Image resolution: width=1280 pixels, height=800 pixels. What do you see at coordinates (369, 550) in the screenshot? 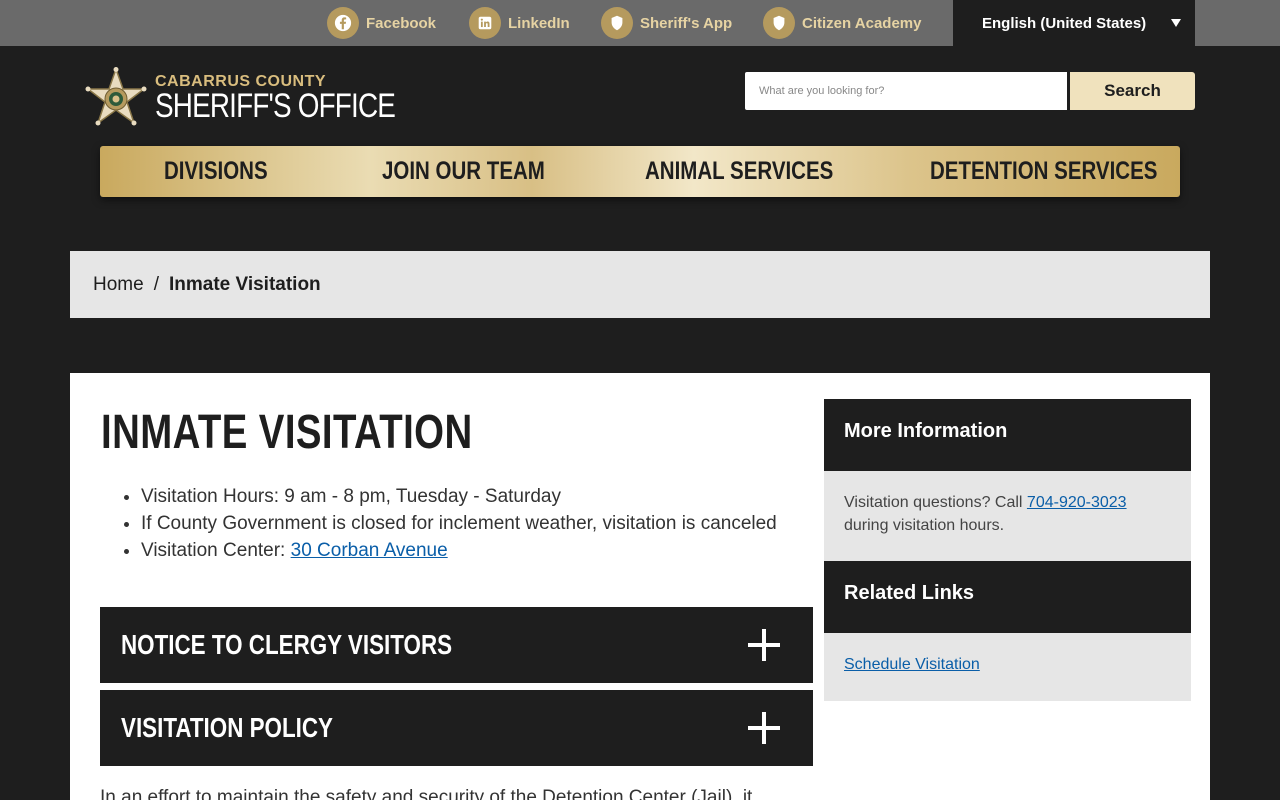
I see `visitation-center-address-link: 30 Corban Avenue` at bounding box center [369, 550].